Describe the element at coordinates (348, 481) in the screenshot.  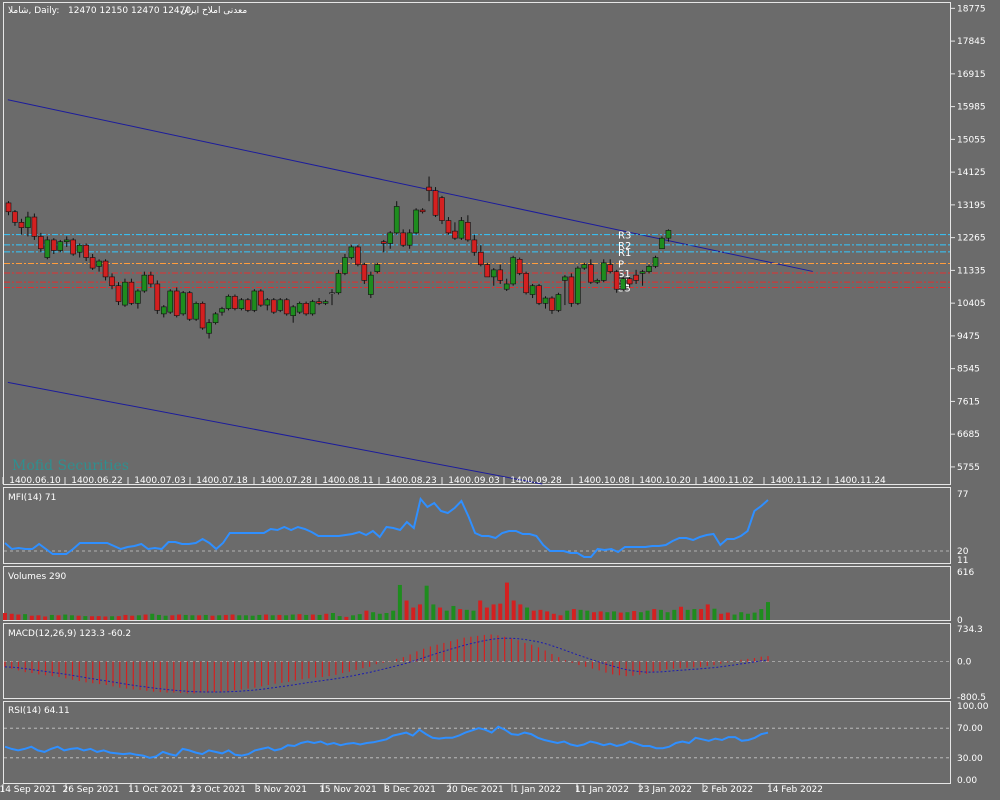
I see `date-label: 1400.08.11` at that location.